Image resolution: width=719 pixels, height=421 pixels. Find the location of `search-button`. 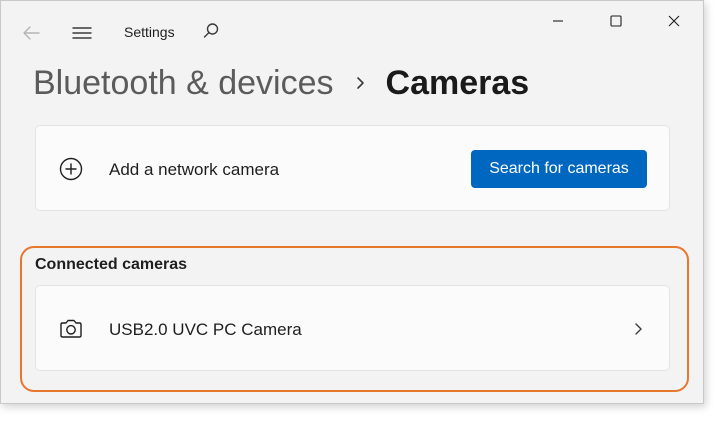

search-button is located at coordinates (211, 31).